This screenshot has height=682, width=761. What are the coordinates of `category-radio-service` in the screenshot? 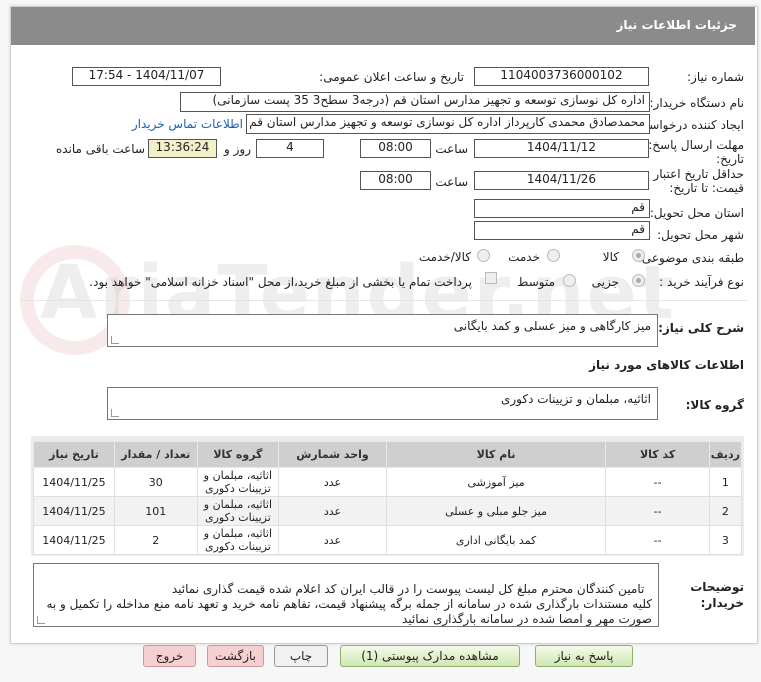 It's located at (553, 255).